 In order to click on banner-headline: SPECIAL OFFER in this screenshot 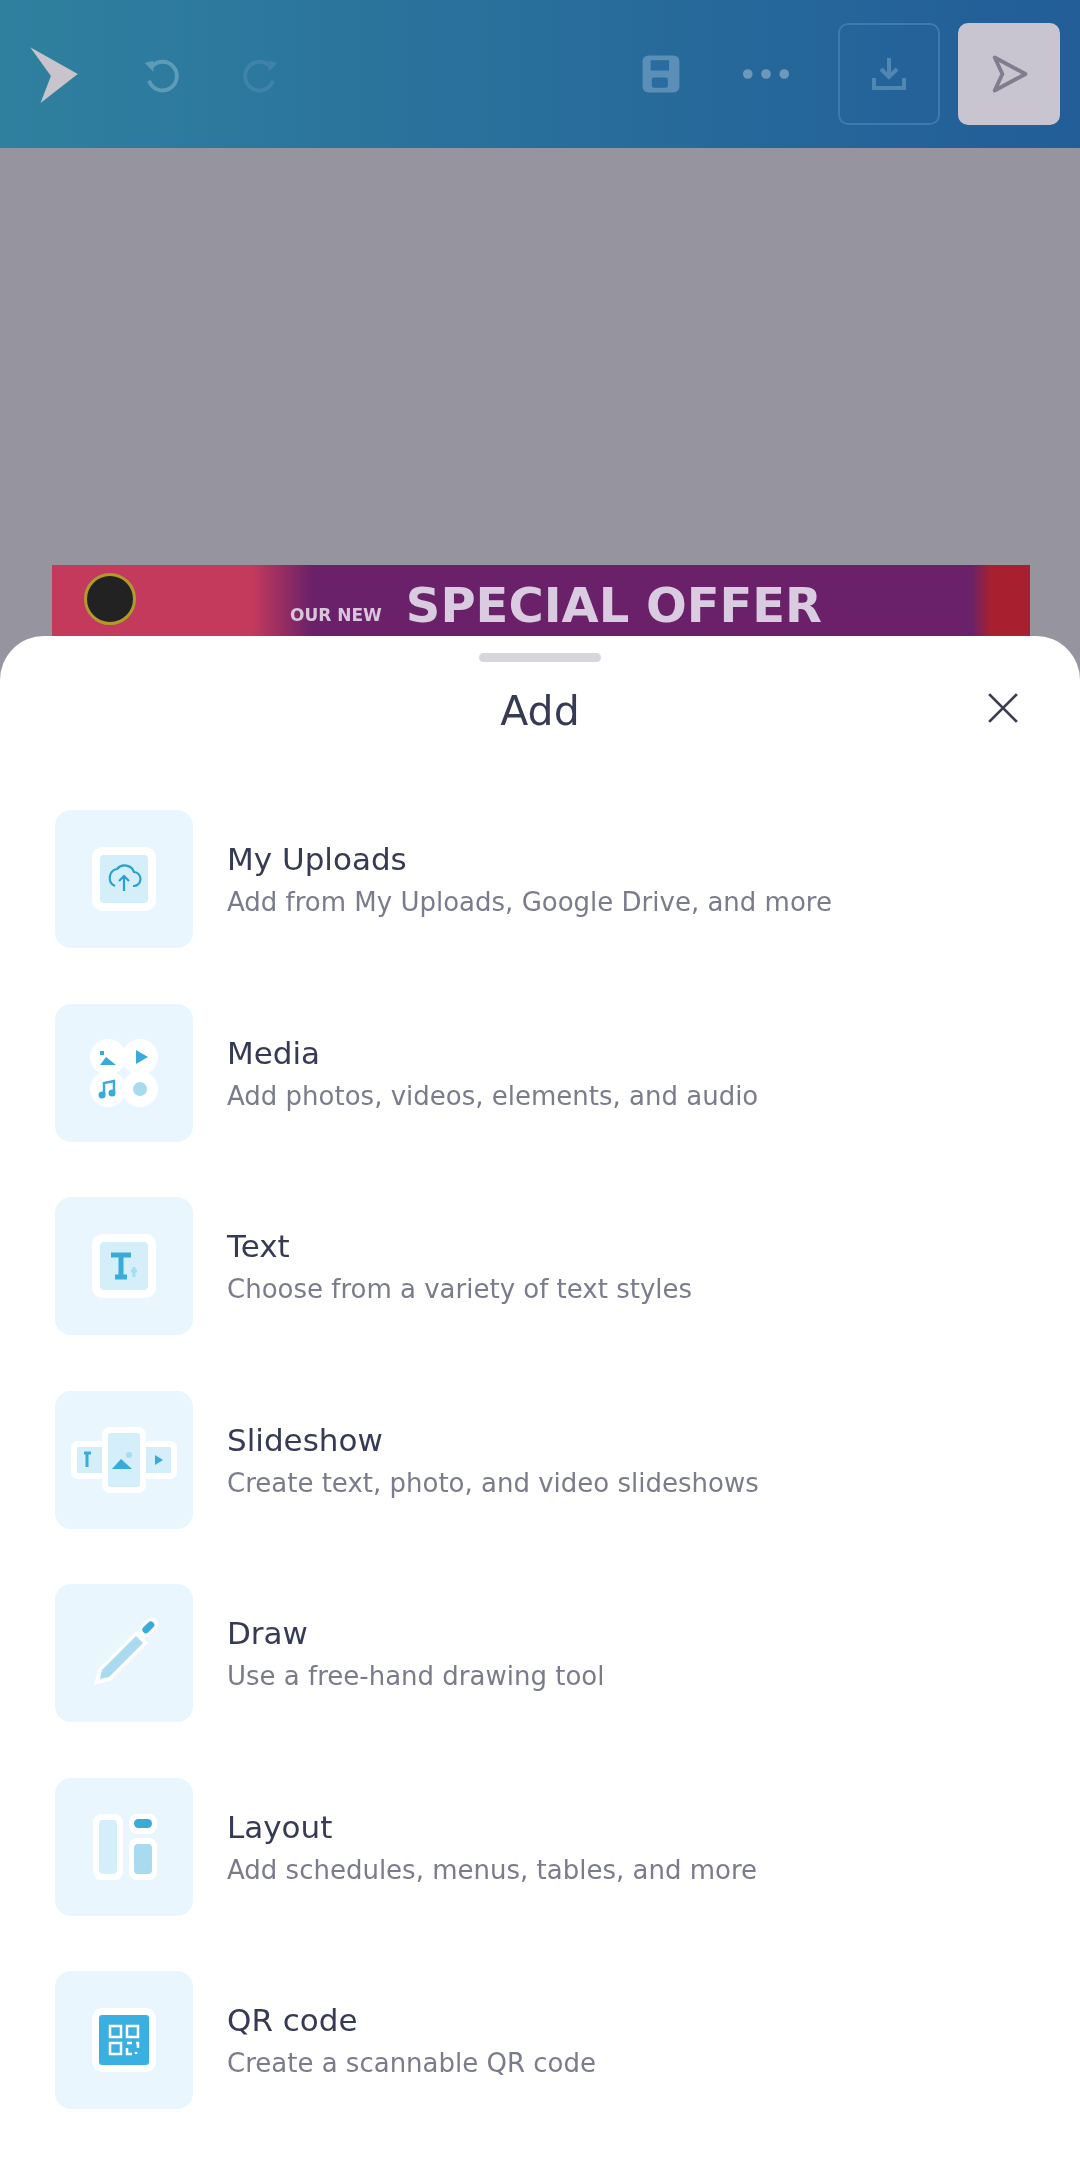, I will do `click(614, 605)`.